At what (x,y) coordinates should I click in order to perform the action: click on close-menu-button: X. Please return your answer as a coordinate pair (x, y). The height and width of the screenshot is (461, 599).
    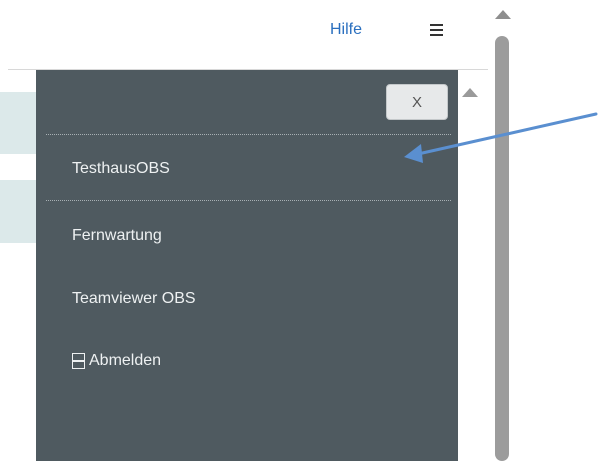
    Looking at the image, I should click on (417, 102).